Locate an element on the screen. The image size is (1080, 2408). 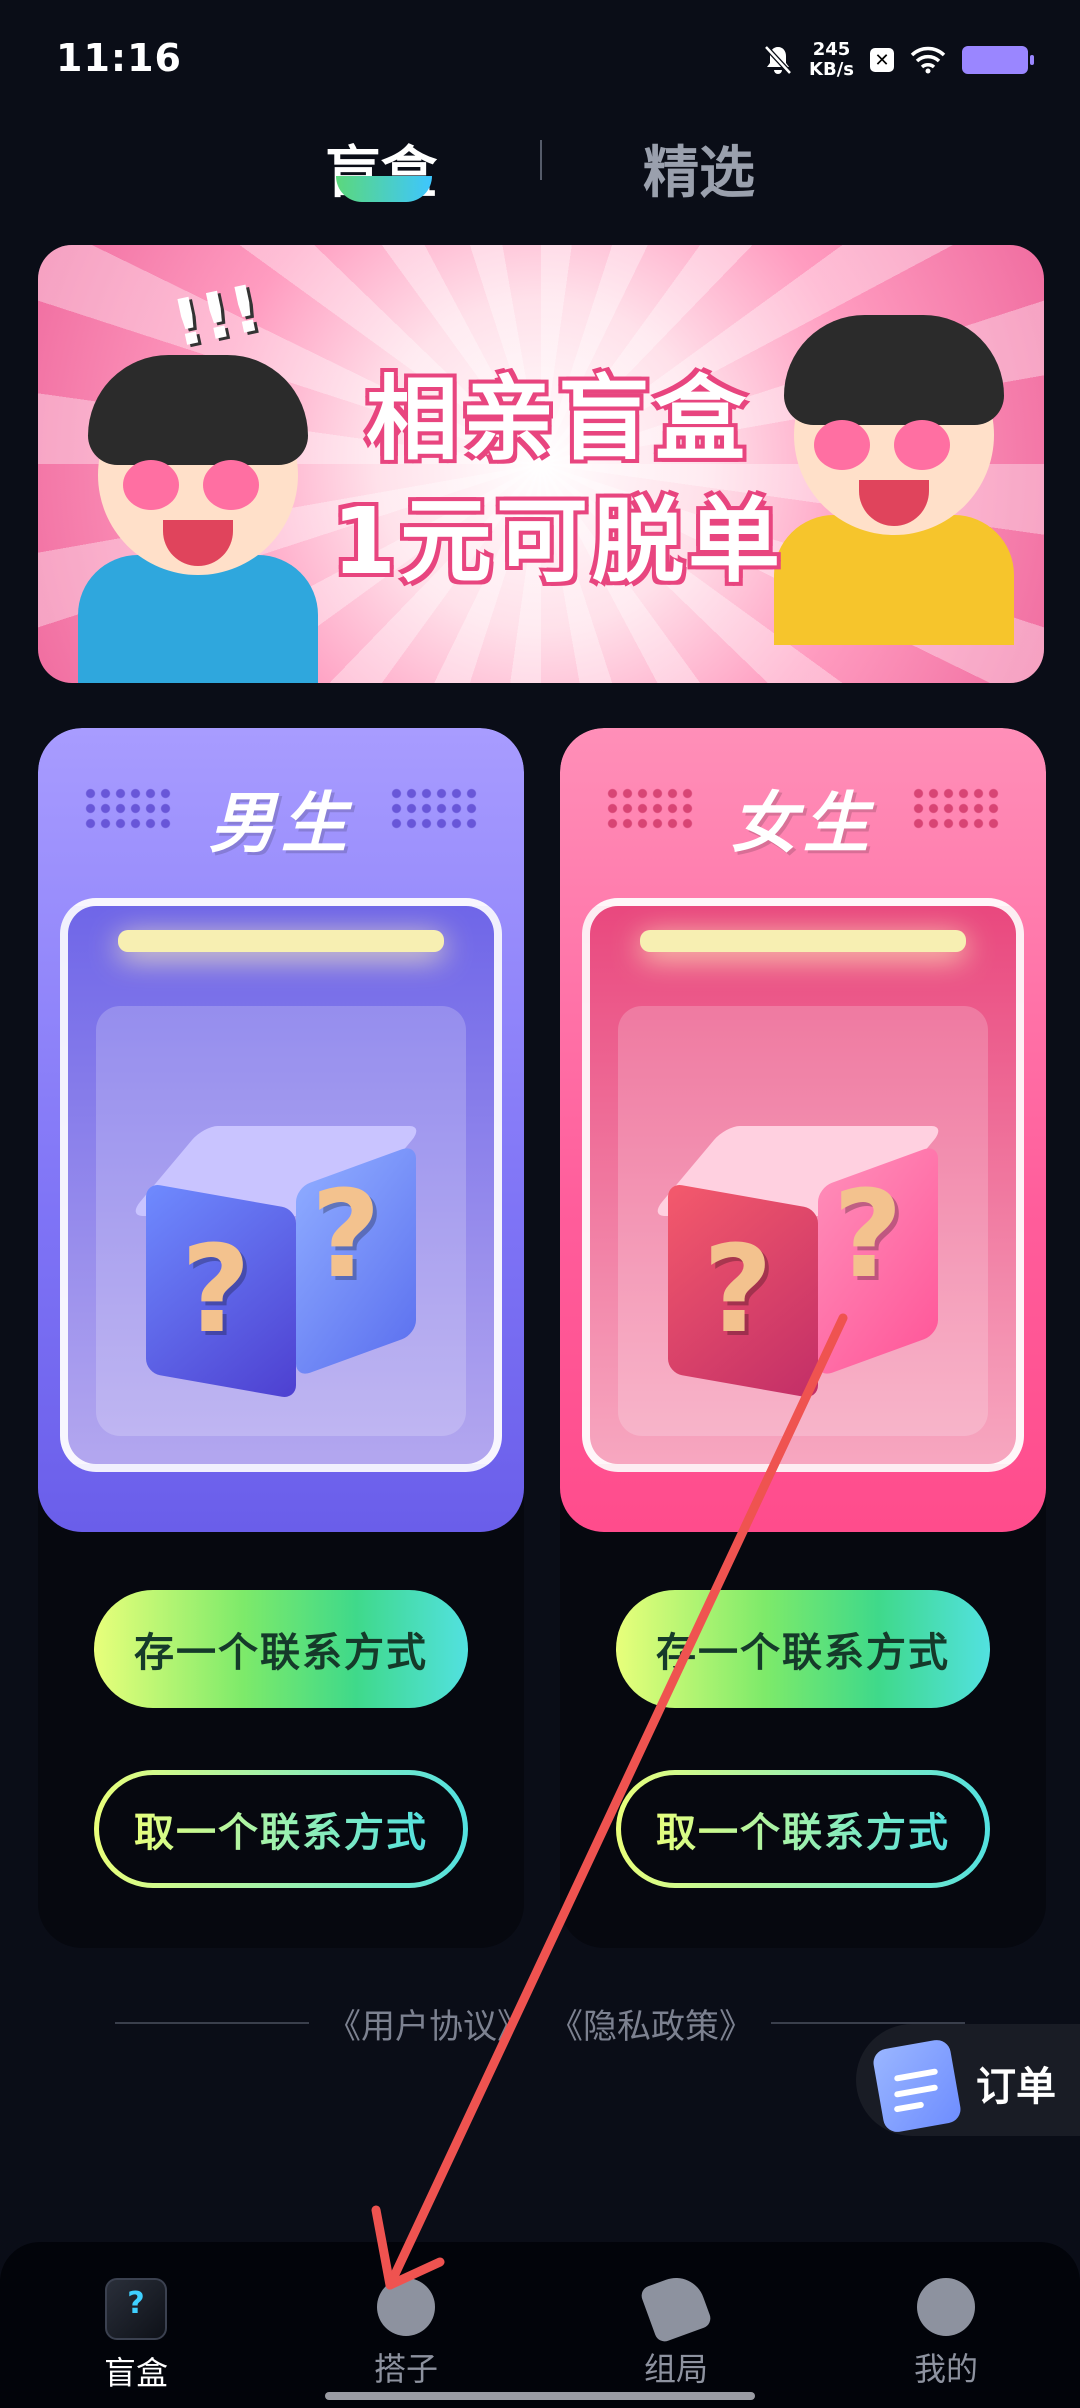
banner-boy-illustration is located at coordinates (198, 509).